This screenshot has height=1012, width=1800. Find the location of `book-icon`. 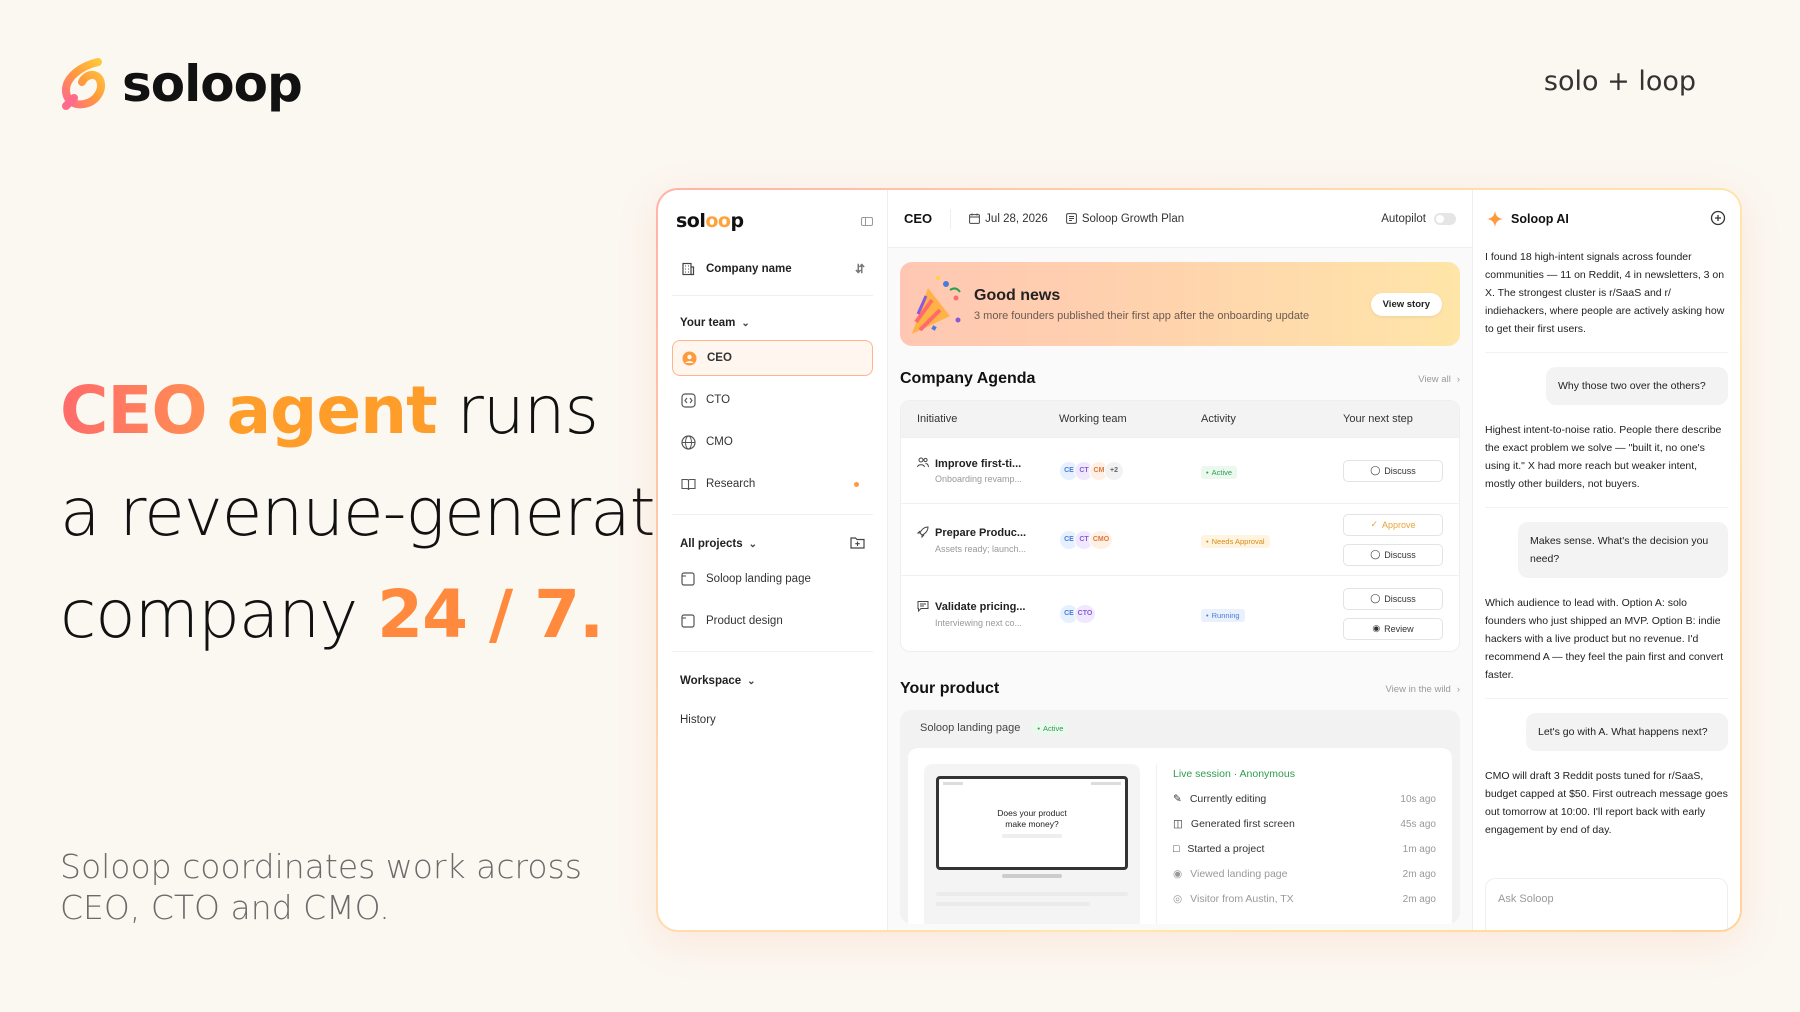

book-icon is located at coordinates (688, 484).